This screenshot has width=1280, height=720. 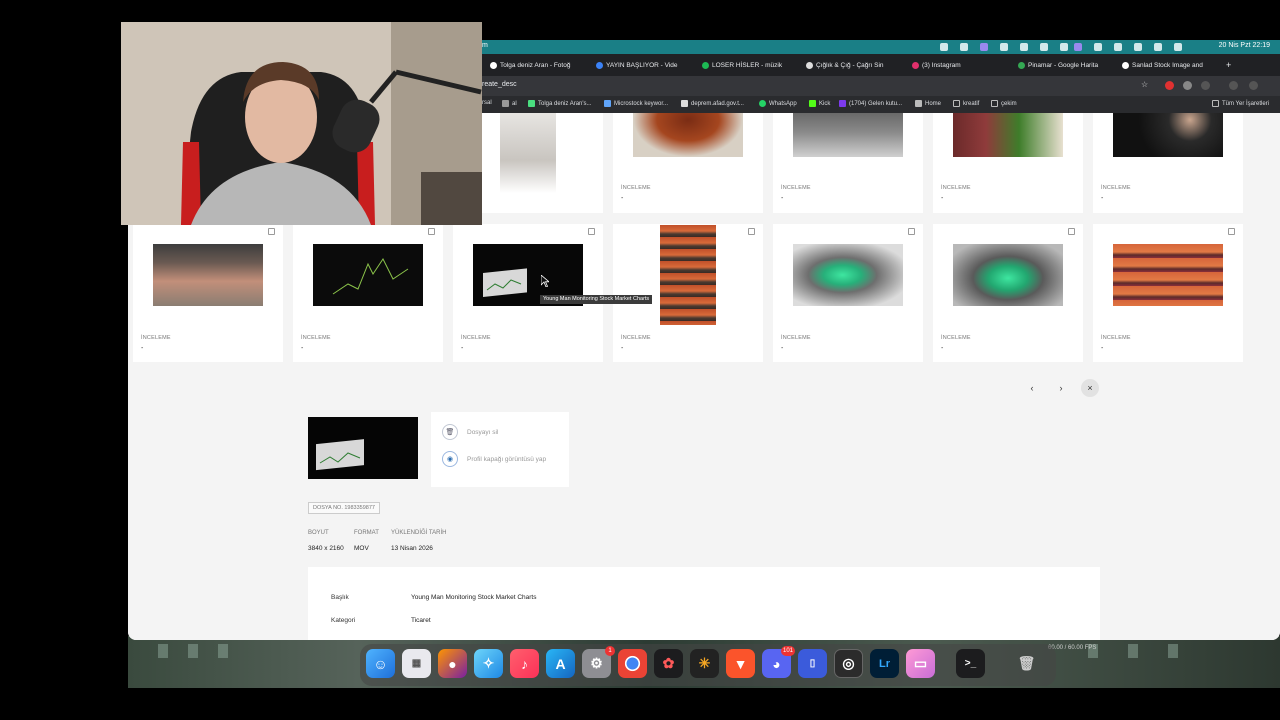 What do you see at coordinates (964, 47) in the screenshot?
I see `share-icon` at bounding box center [964, 47].